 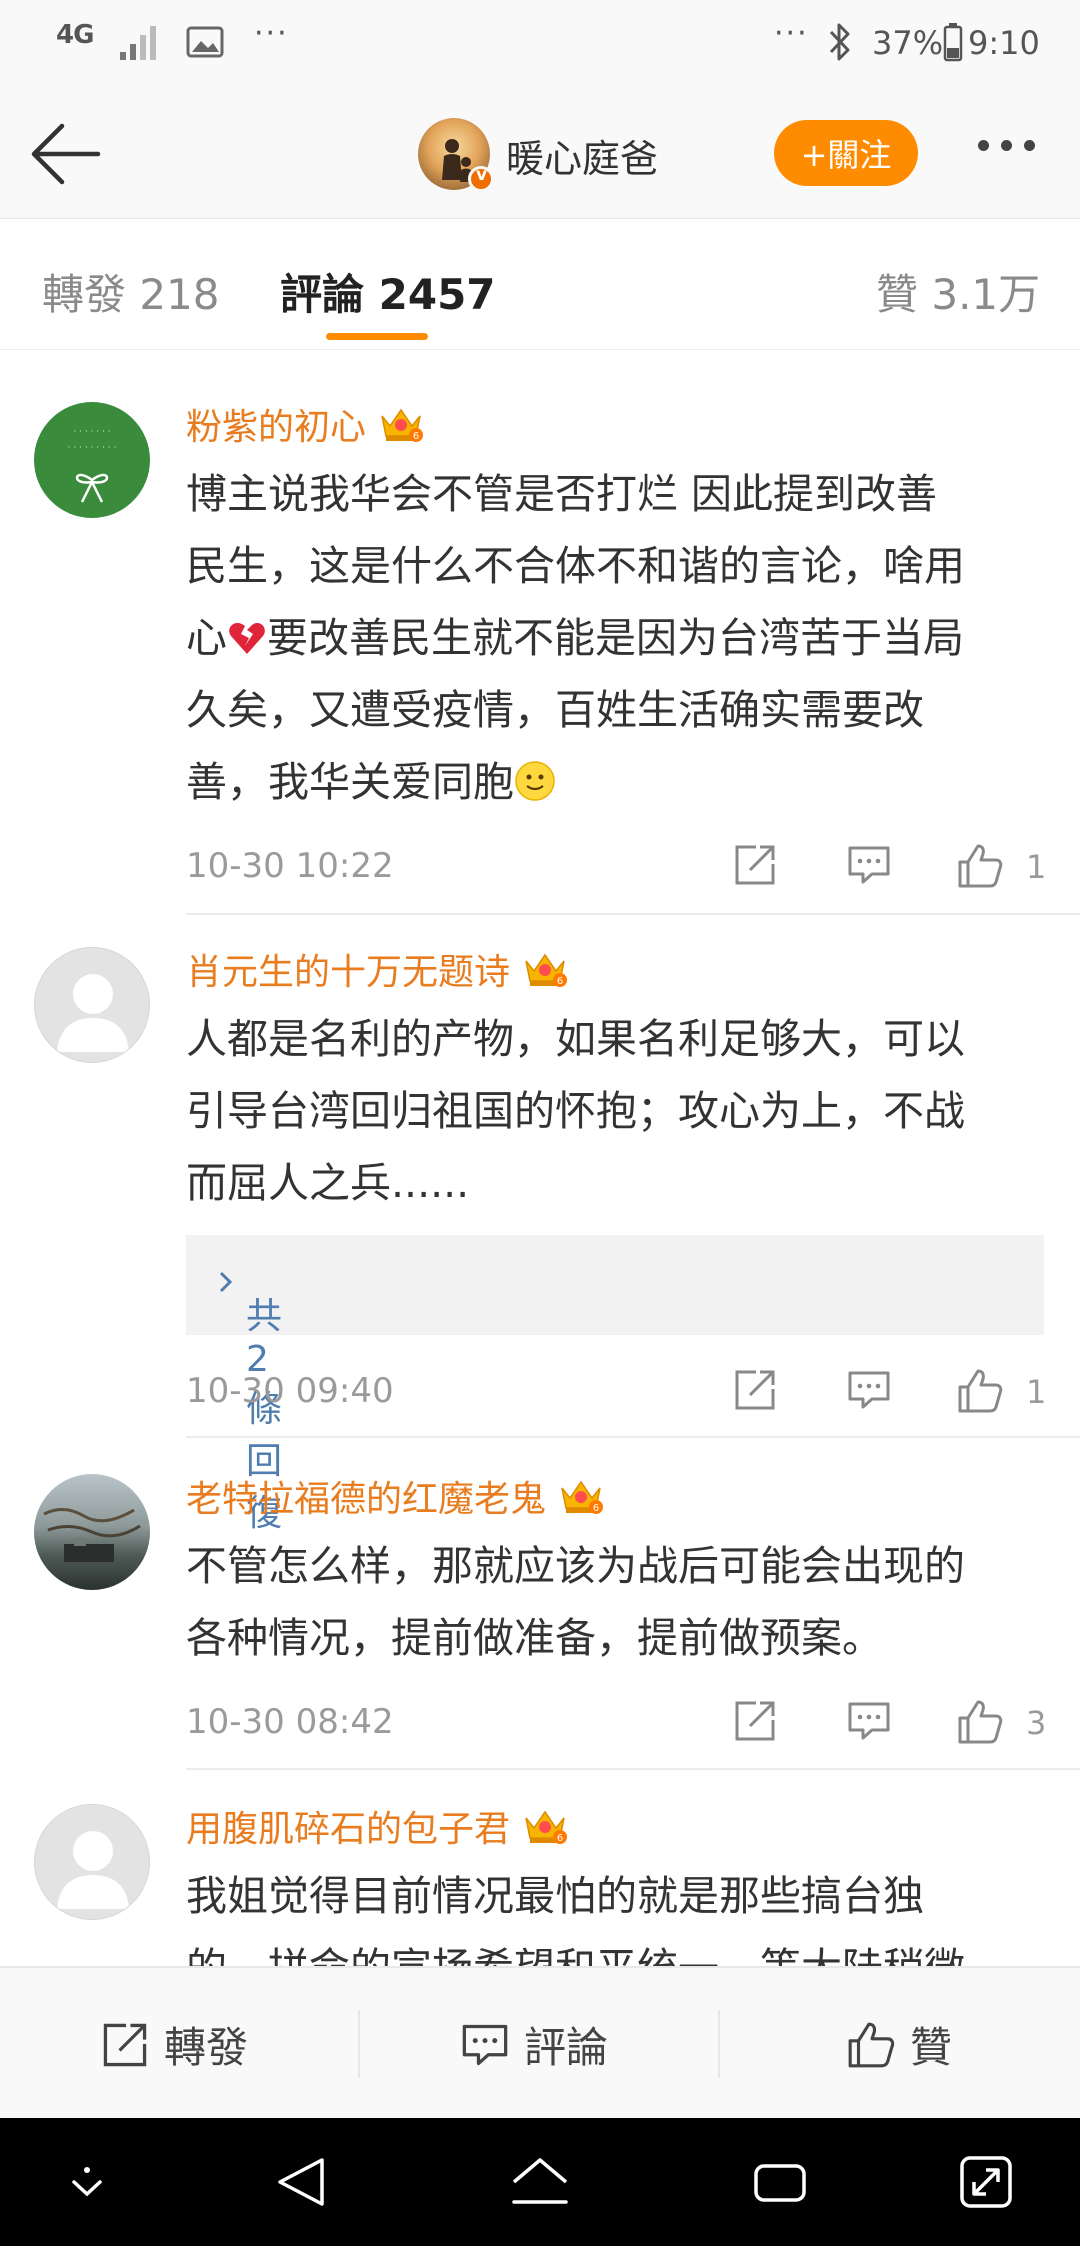 What do you see at coordinates (780, 2182) in the screenshot?
I see `recent-apps-icon` at bounding box center [780, 2182].